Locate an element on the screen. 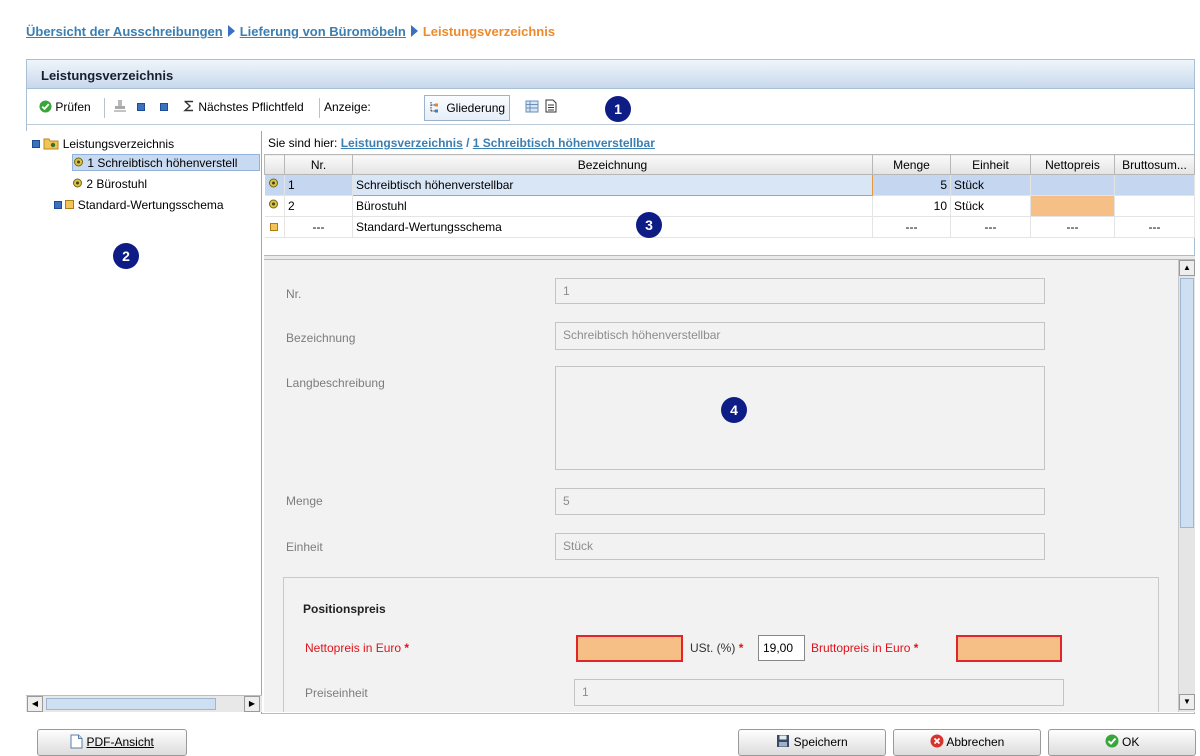 The height and width of the screenshot is (756, 1200). einheit-field: Stück is located at coordinates (800, 546).